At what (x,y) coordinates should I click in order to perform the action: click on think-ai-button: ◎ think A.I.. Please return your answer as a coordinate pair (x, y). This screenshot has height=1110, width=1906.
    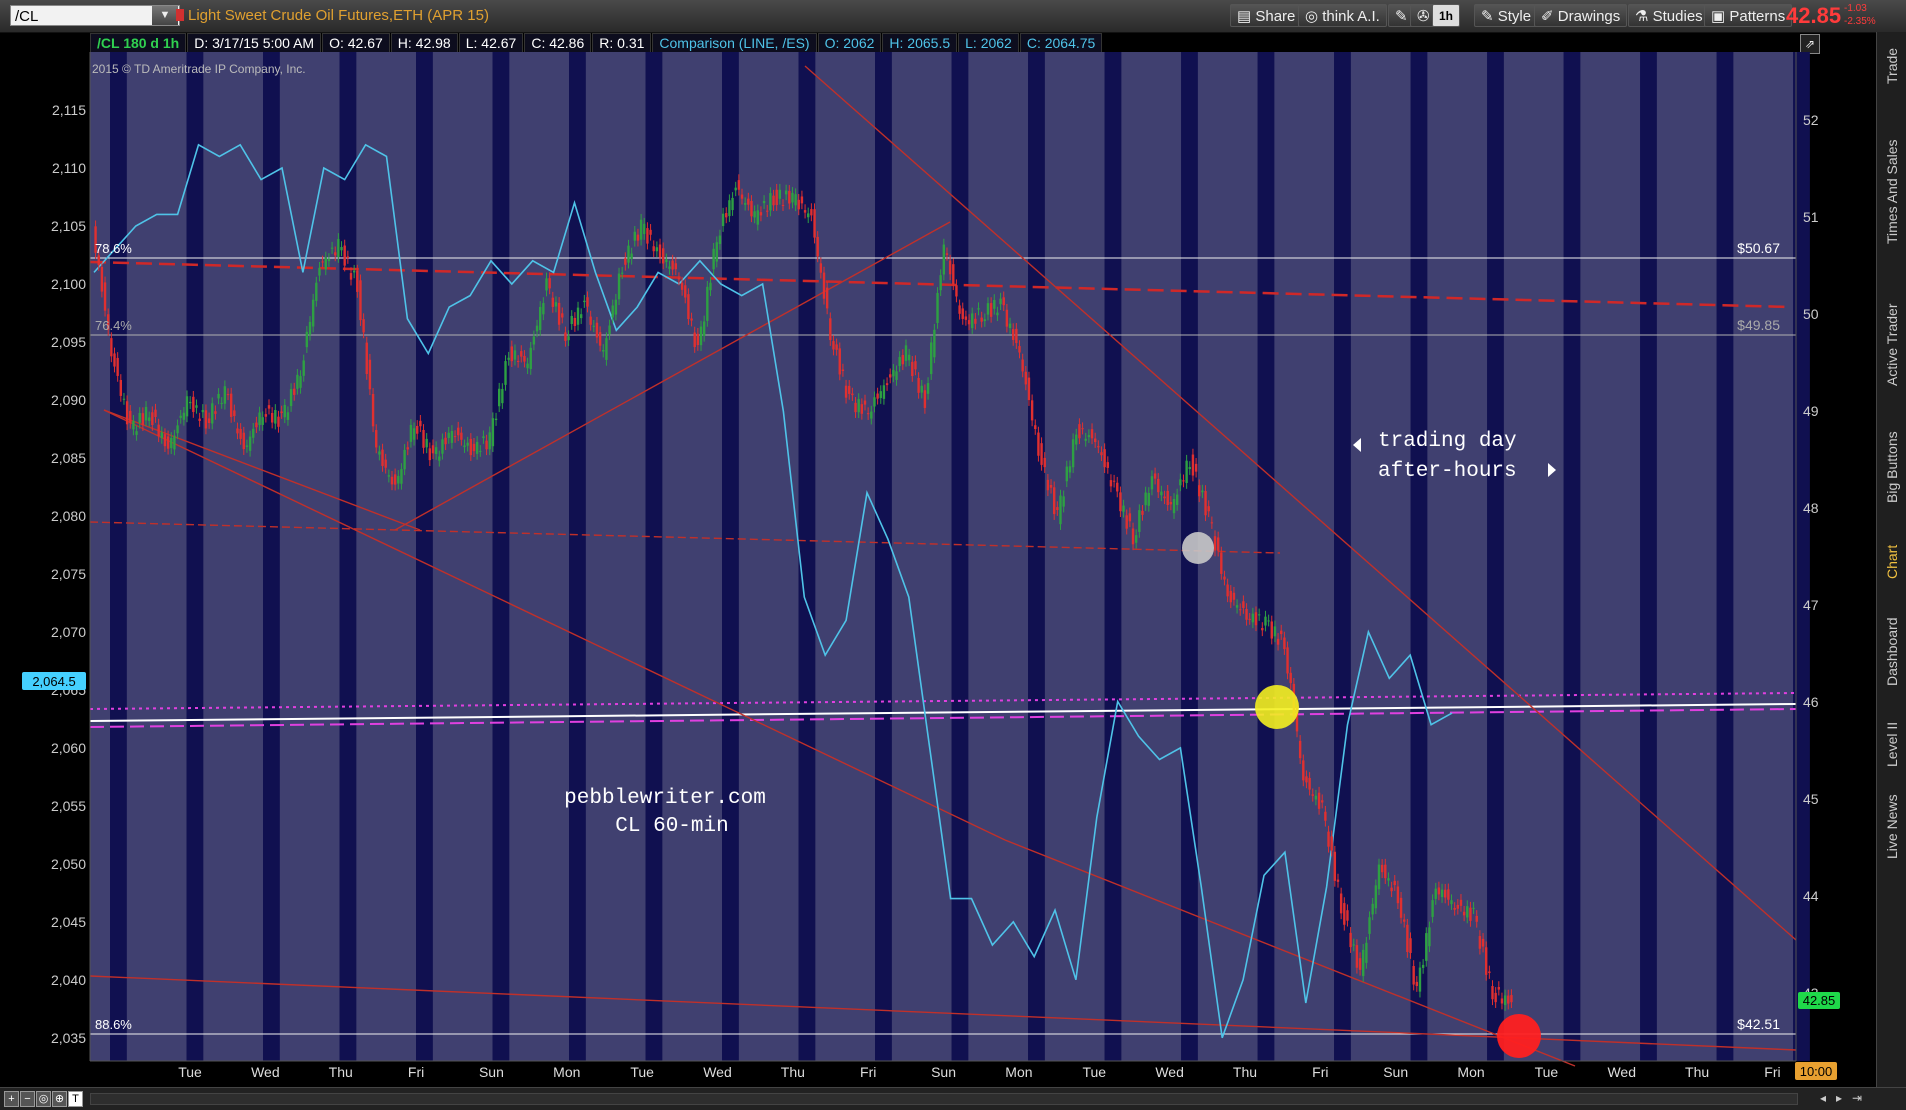
    Looking at the image, I should click on (1342, 15).